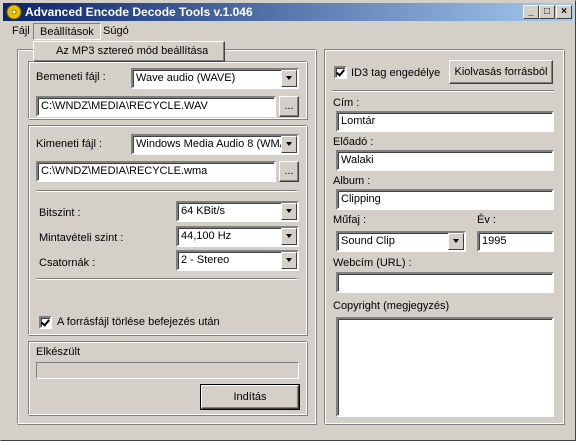 The image size is (576, 441). I want to click on output-path-field: C:\WNDZ\MEDIA\RECYCLE.wma, so click(156, 171).